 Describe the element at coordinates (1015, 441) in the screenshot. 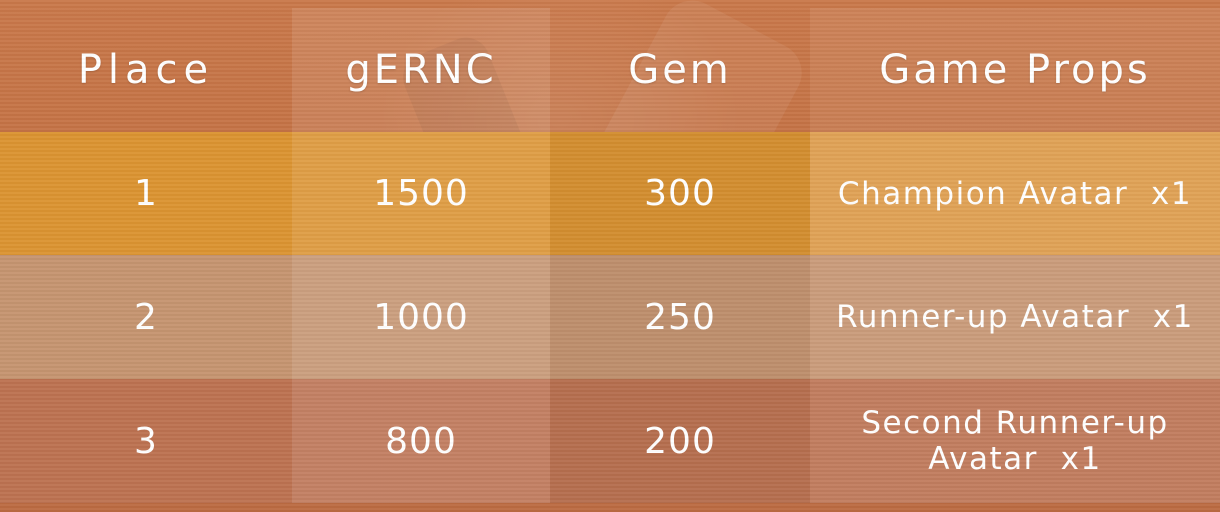

I see `game-props-cell: Second Runner-up Avatar x1` at that location.